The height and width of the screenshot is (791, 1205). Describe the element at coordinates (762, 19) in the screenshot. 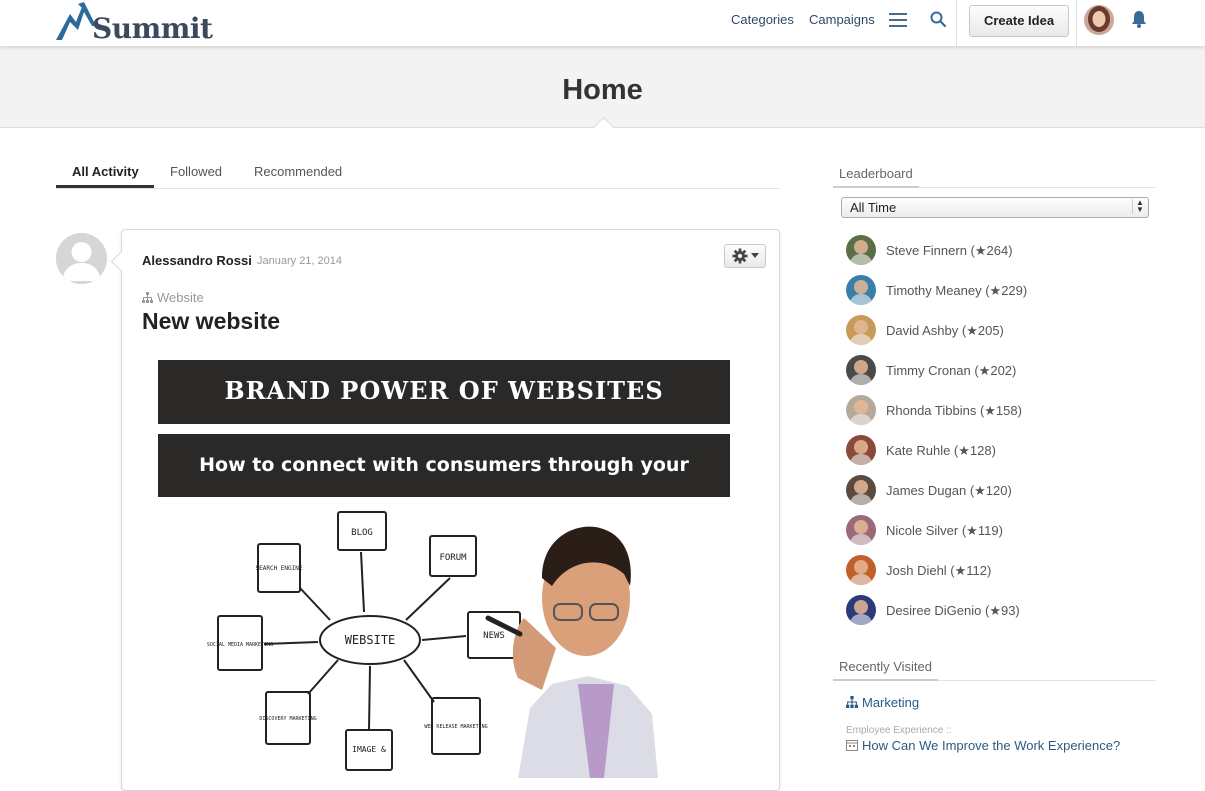

I see `nav-categories-link: Categories` at that location.